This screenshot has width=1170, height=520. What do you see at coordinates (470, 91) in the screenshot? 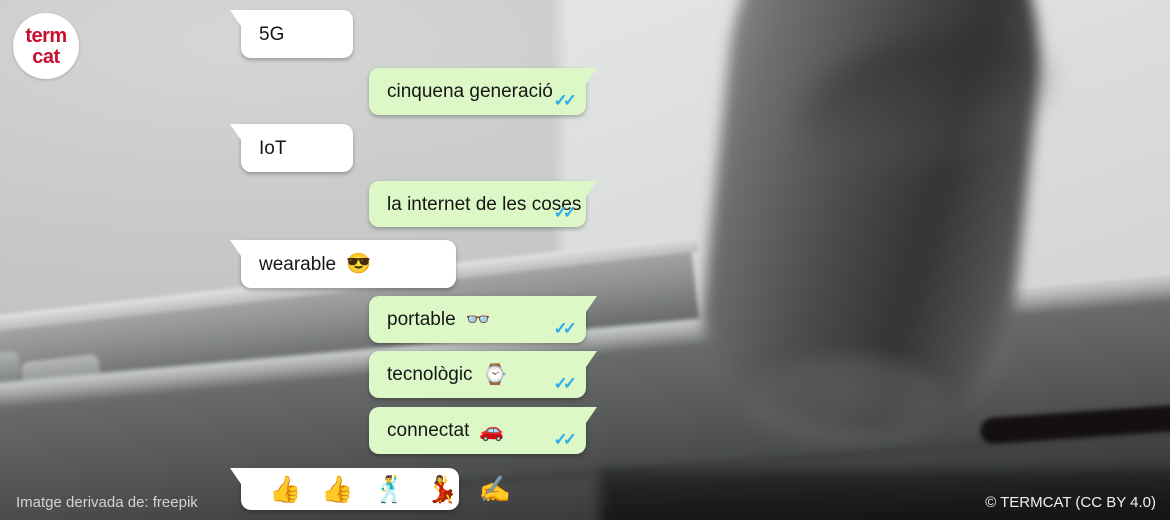
I see `chat-bubble-text: cinquena generació` at bounding box center [470, 91].